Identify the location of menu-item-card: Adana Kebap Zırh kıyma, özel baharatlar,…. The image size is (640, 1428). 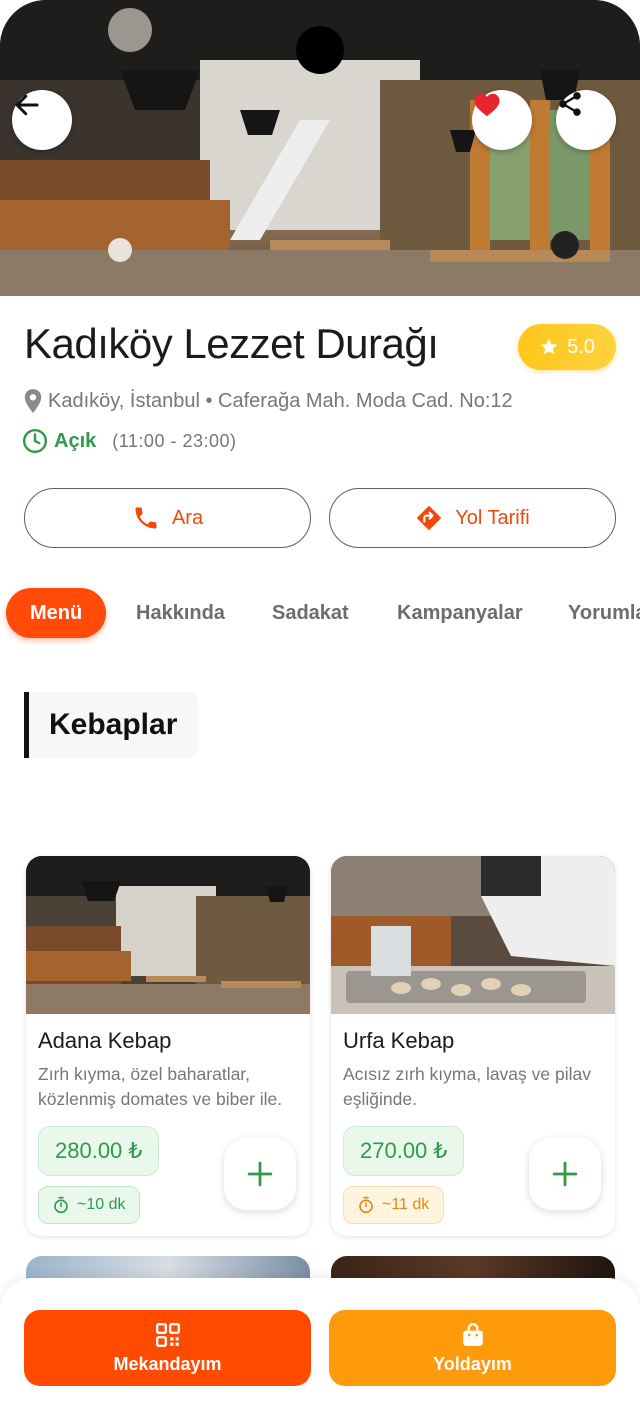
(168, 1046).